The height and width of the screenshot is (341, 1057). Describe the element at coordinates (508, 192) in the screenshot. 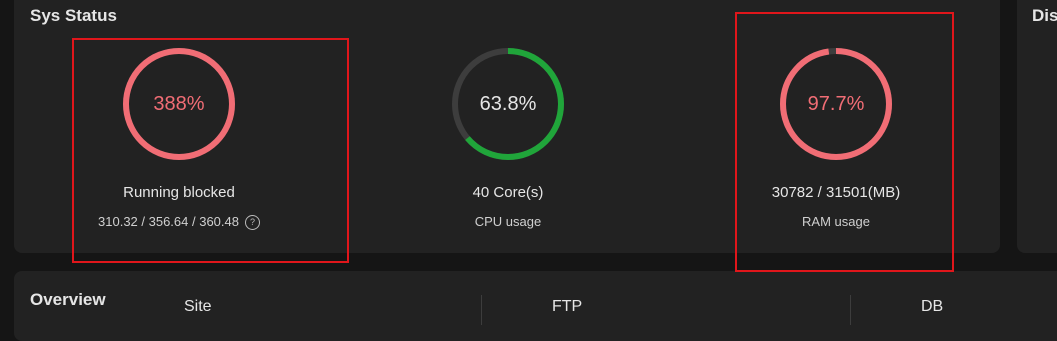

I see `cpu-cores: 40 Core(s)` at that location.